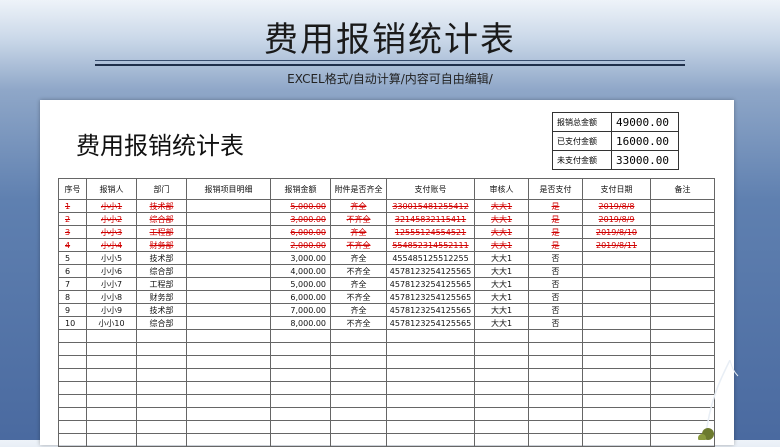 Image resolution: width=780 pixels, height=447 pixels. Describe the element at coordinates (72, 271) in the screenshot. I see `cell-no: 6` at that location.